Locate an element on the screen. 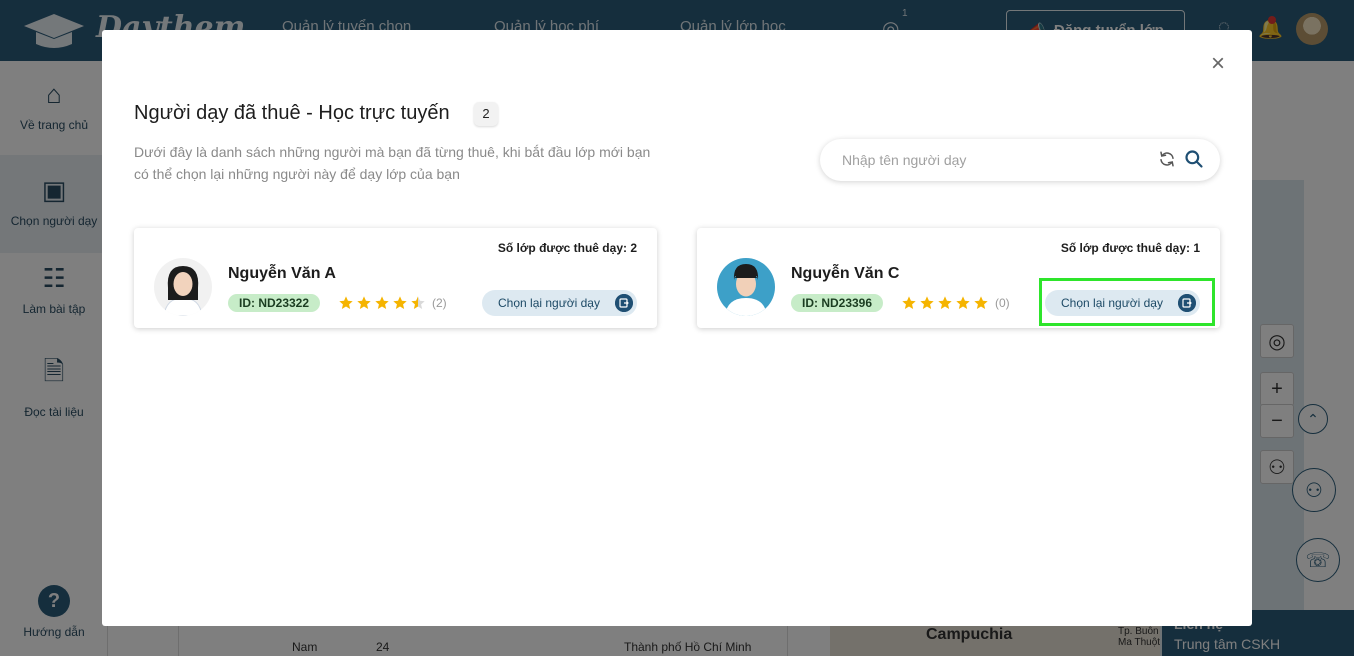  modal-title: Người dạy đã thuê - Học trực tuyến is located at coordinates (292, 113).